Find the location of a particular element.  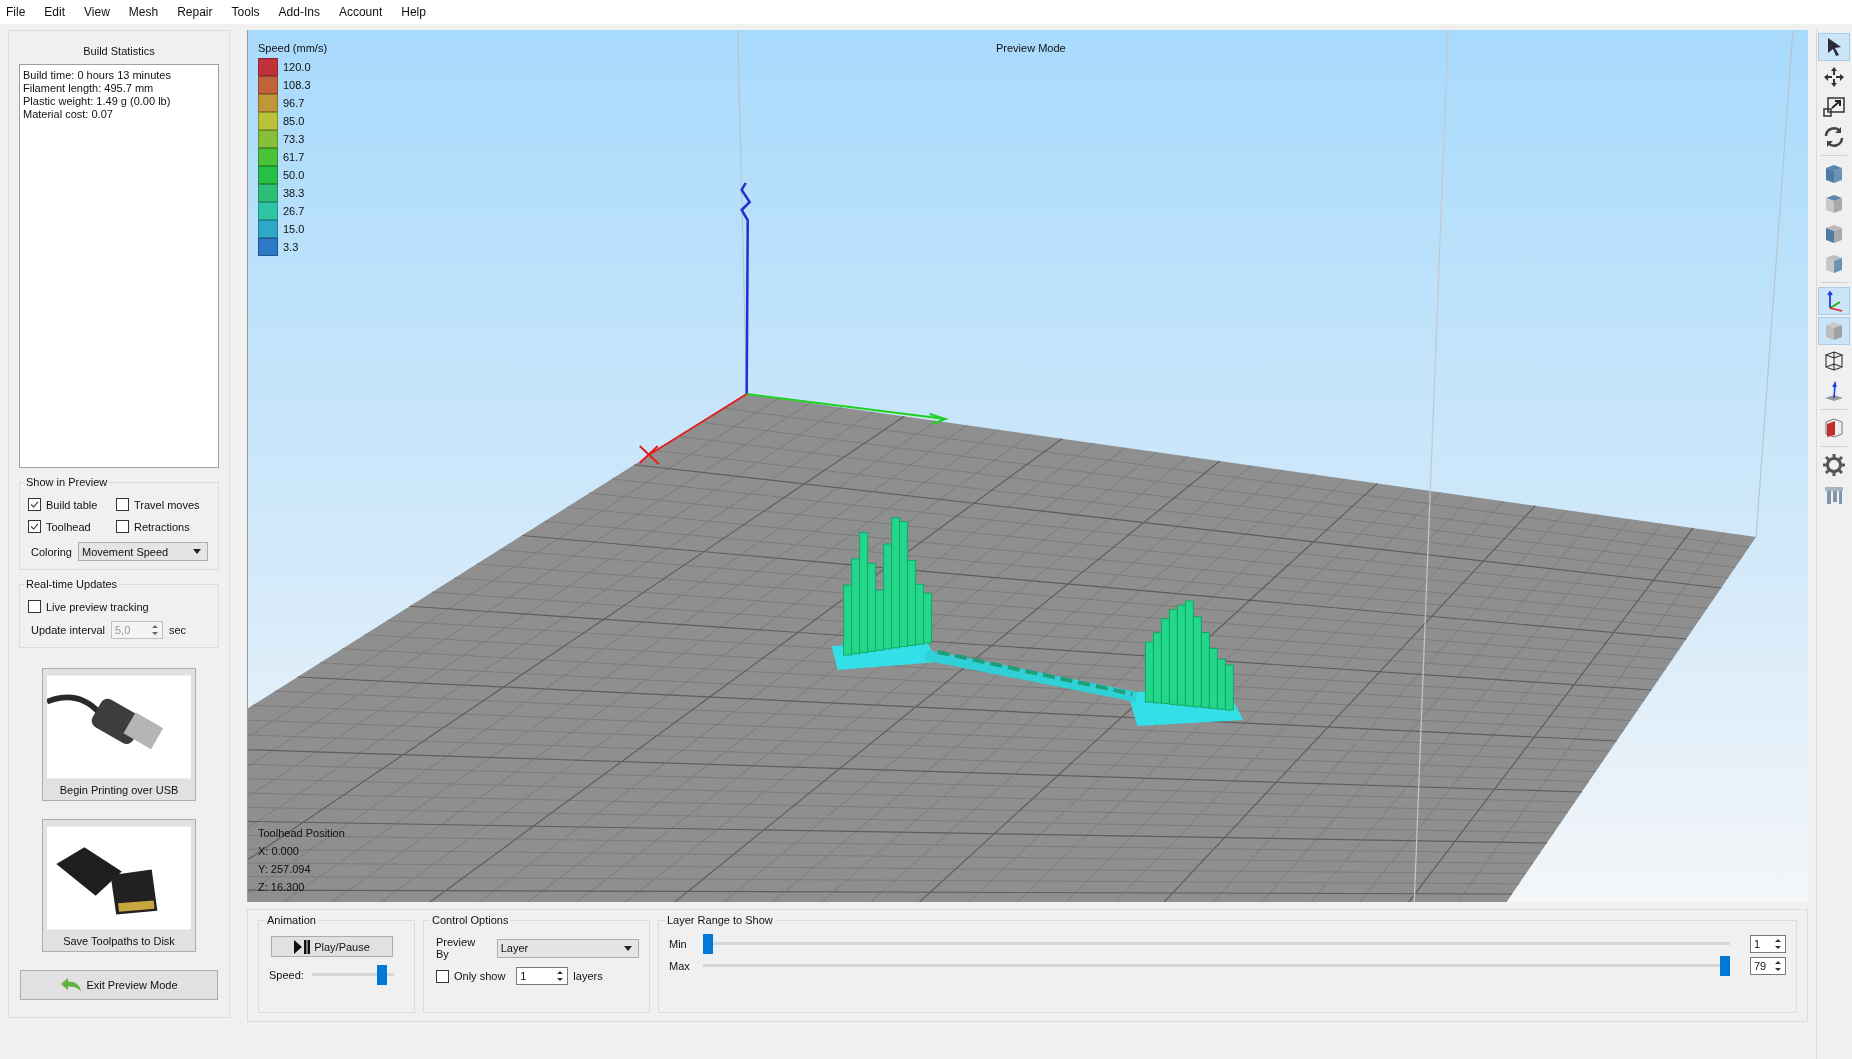

unit-label: layers is located at coordinates (588, 976).